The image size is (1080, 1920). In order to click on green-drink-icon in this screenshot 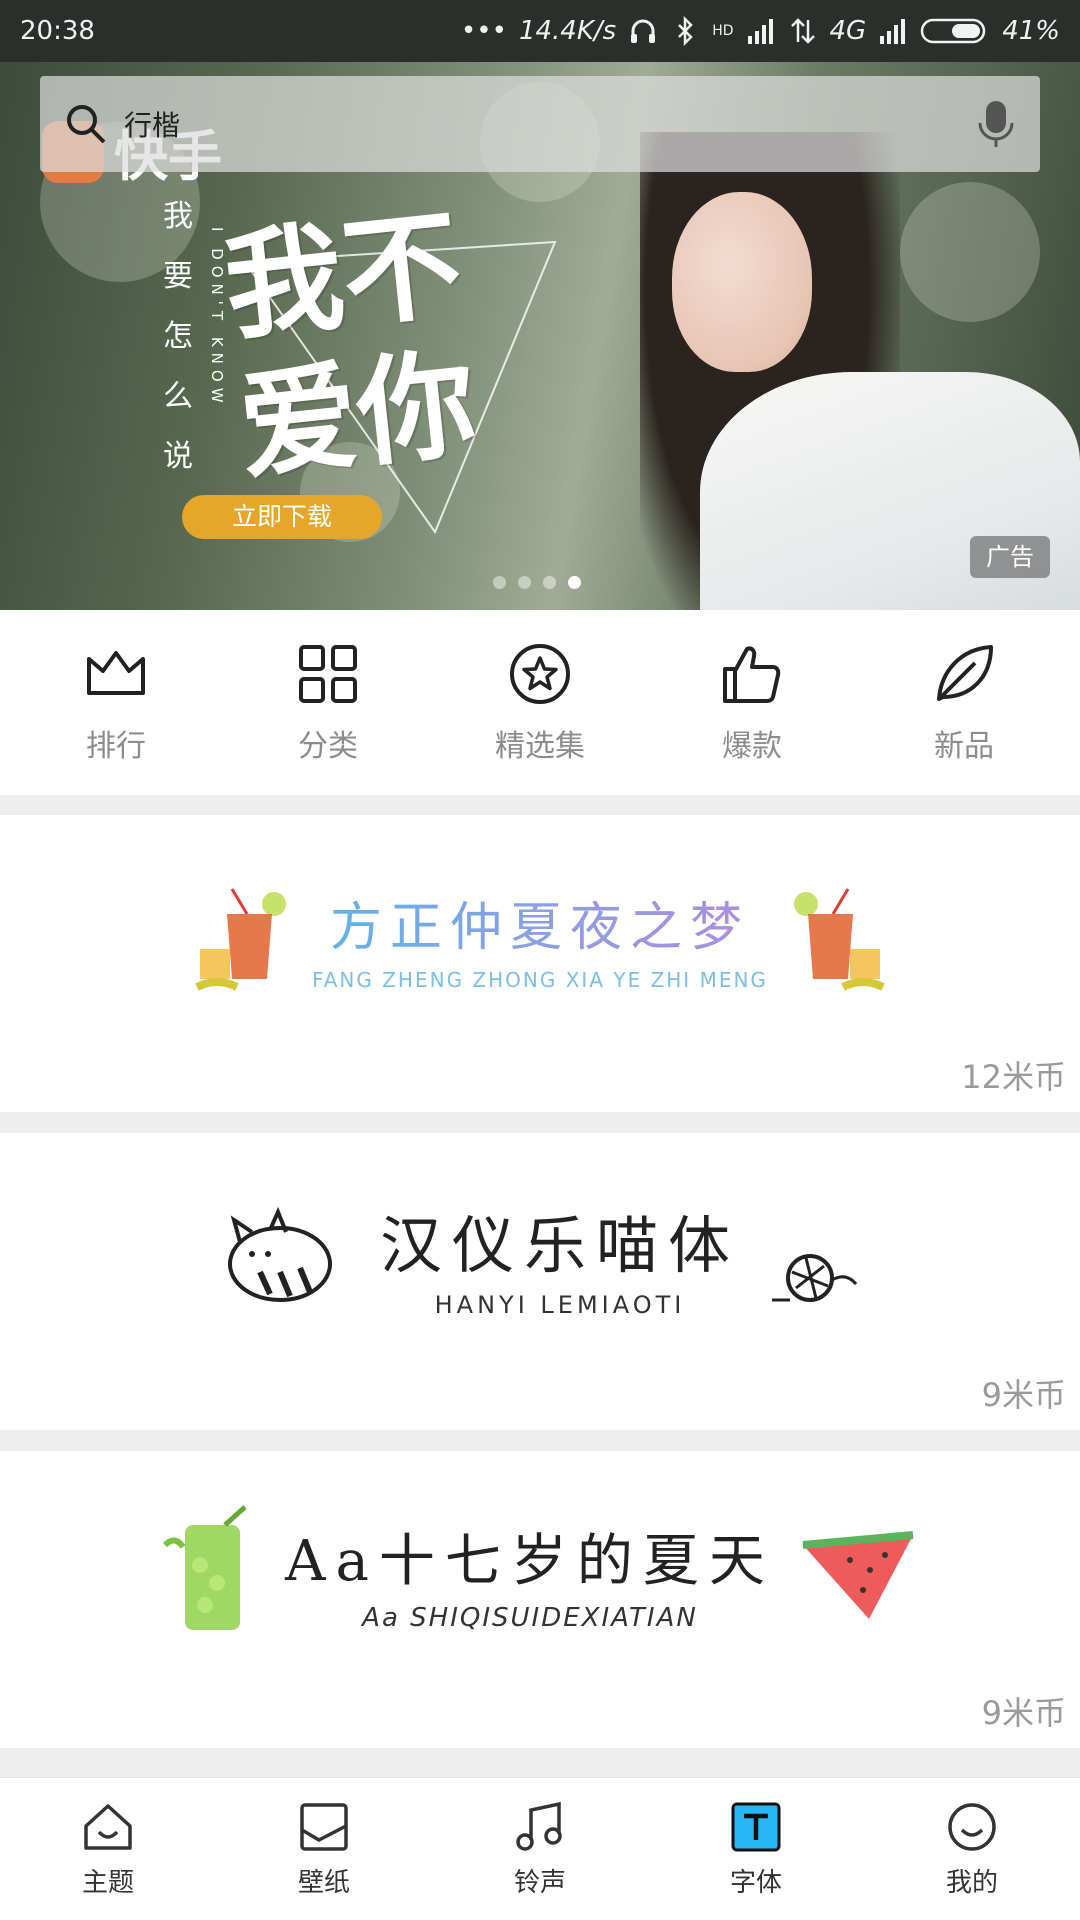, I will do `click(204, 1567)`.